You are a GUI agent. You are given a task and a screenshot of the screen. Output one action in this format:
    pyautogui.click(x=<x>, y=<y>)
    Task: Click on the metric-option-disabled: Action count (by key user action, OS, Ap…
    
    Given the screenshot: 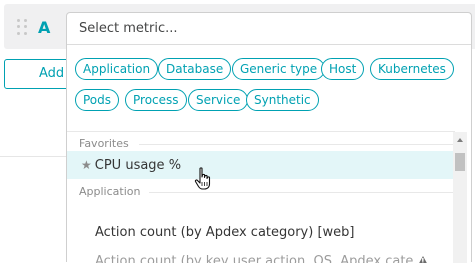 What is the action you would take?
    pyautogui.click(x=260, y=255)
    